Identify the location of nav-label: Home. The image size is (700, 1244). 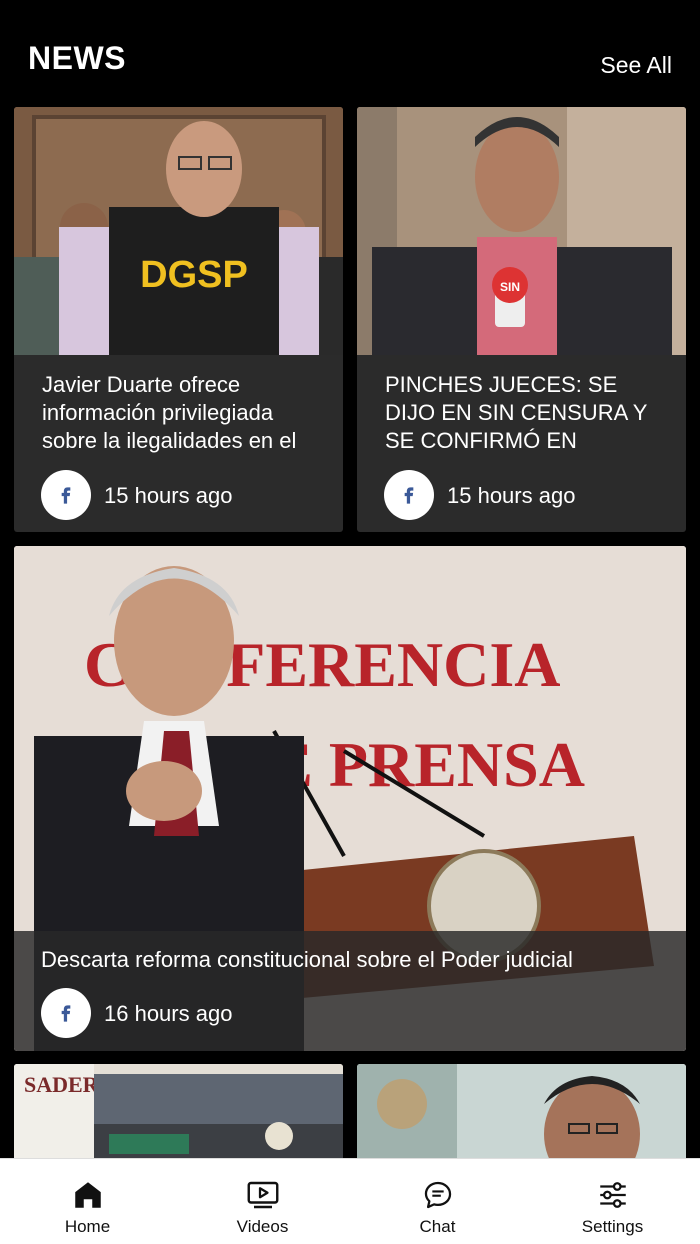
(87, 1226).